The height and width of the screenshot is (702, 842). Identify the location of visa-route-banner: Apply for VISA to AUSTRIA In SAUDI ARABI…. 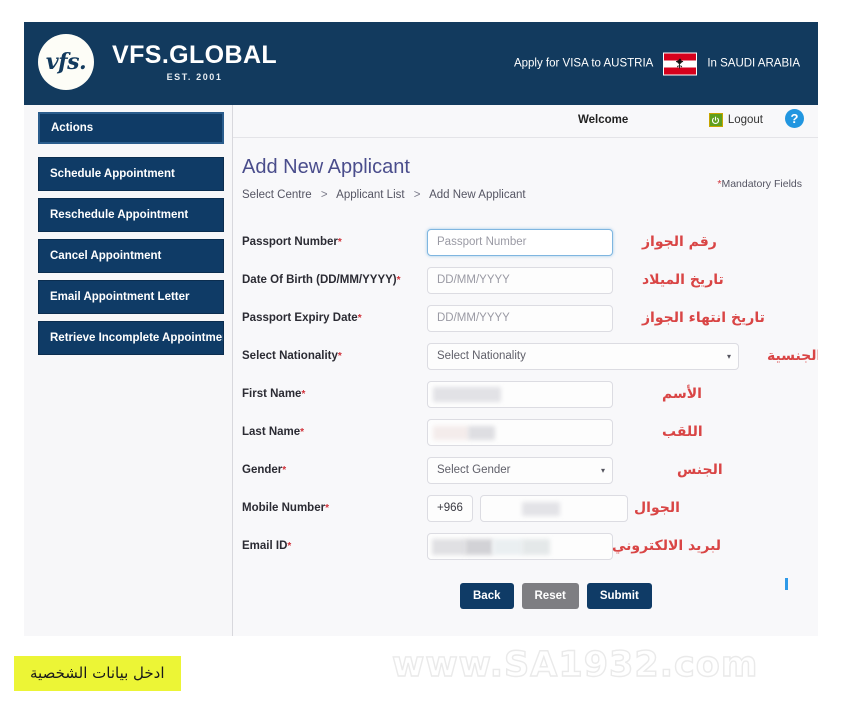
(657, 63).